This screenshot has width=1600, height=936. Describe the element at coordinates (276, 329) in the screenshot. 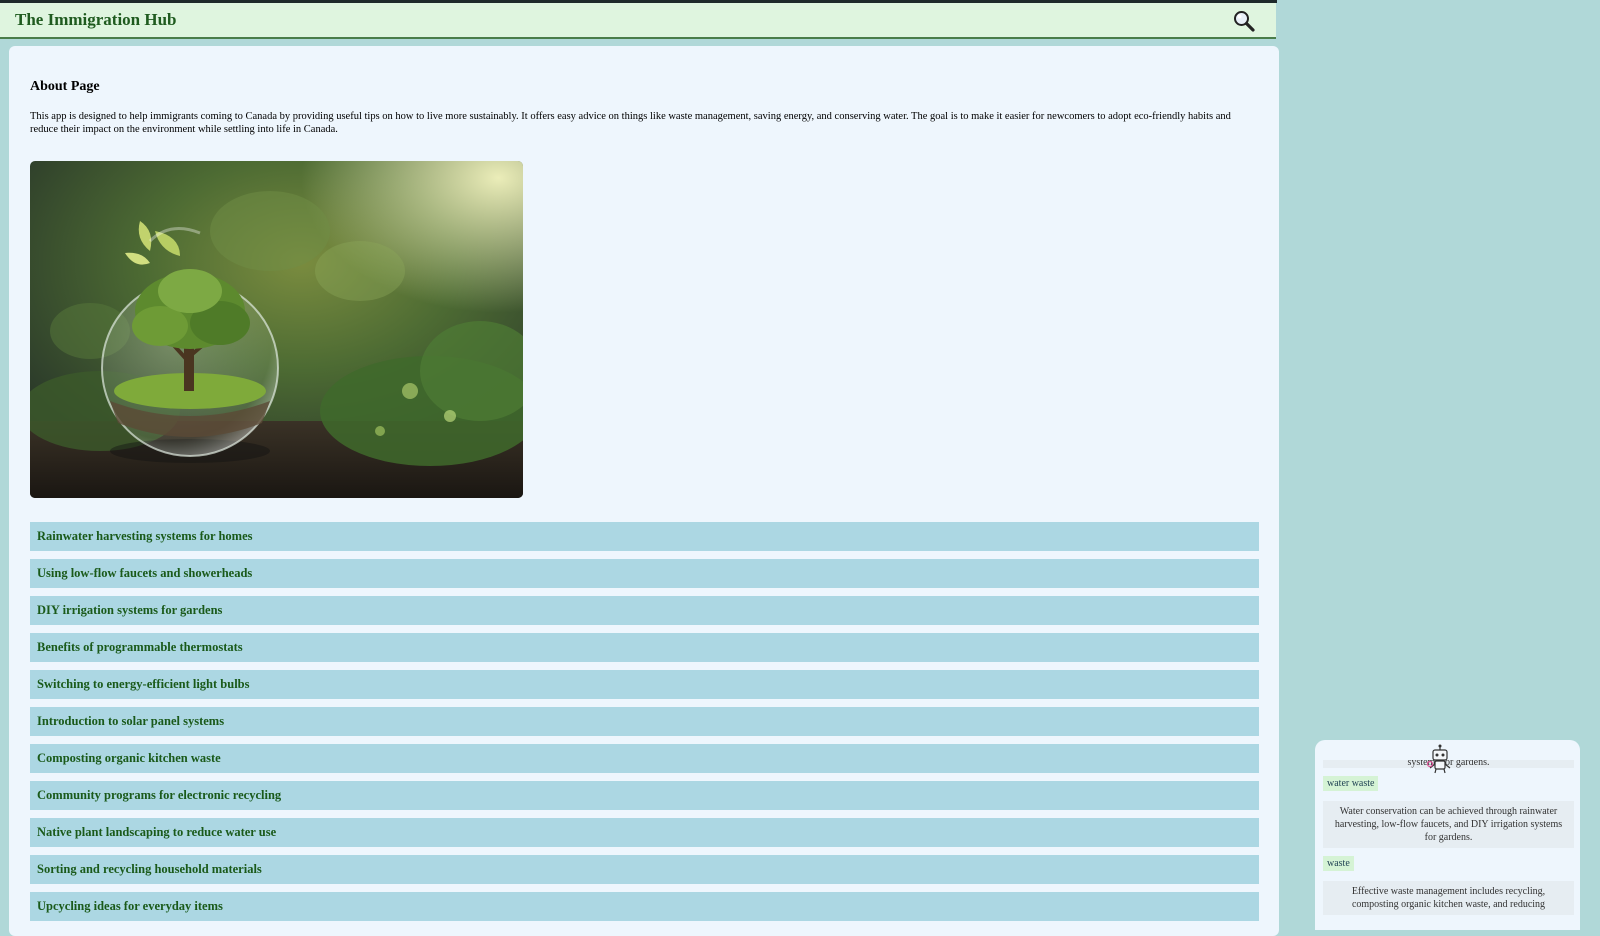

I see `hero-image` at that location.